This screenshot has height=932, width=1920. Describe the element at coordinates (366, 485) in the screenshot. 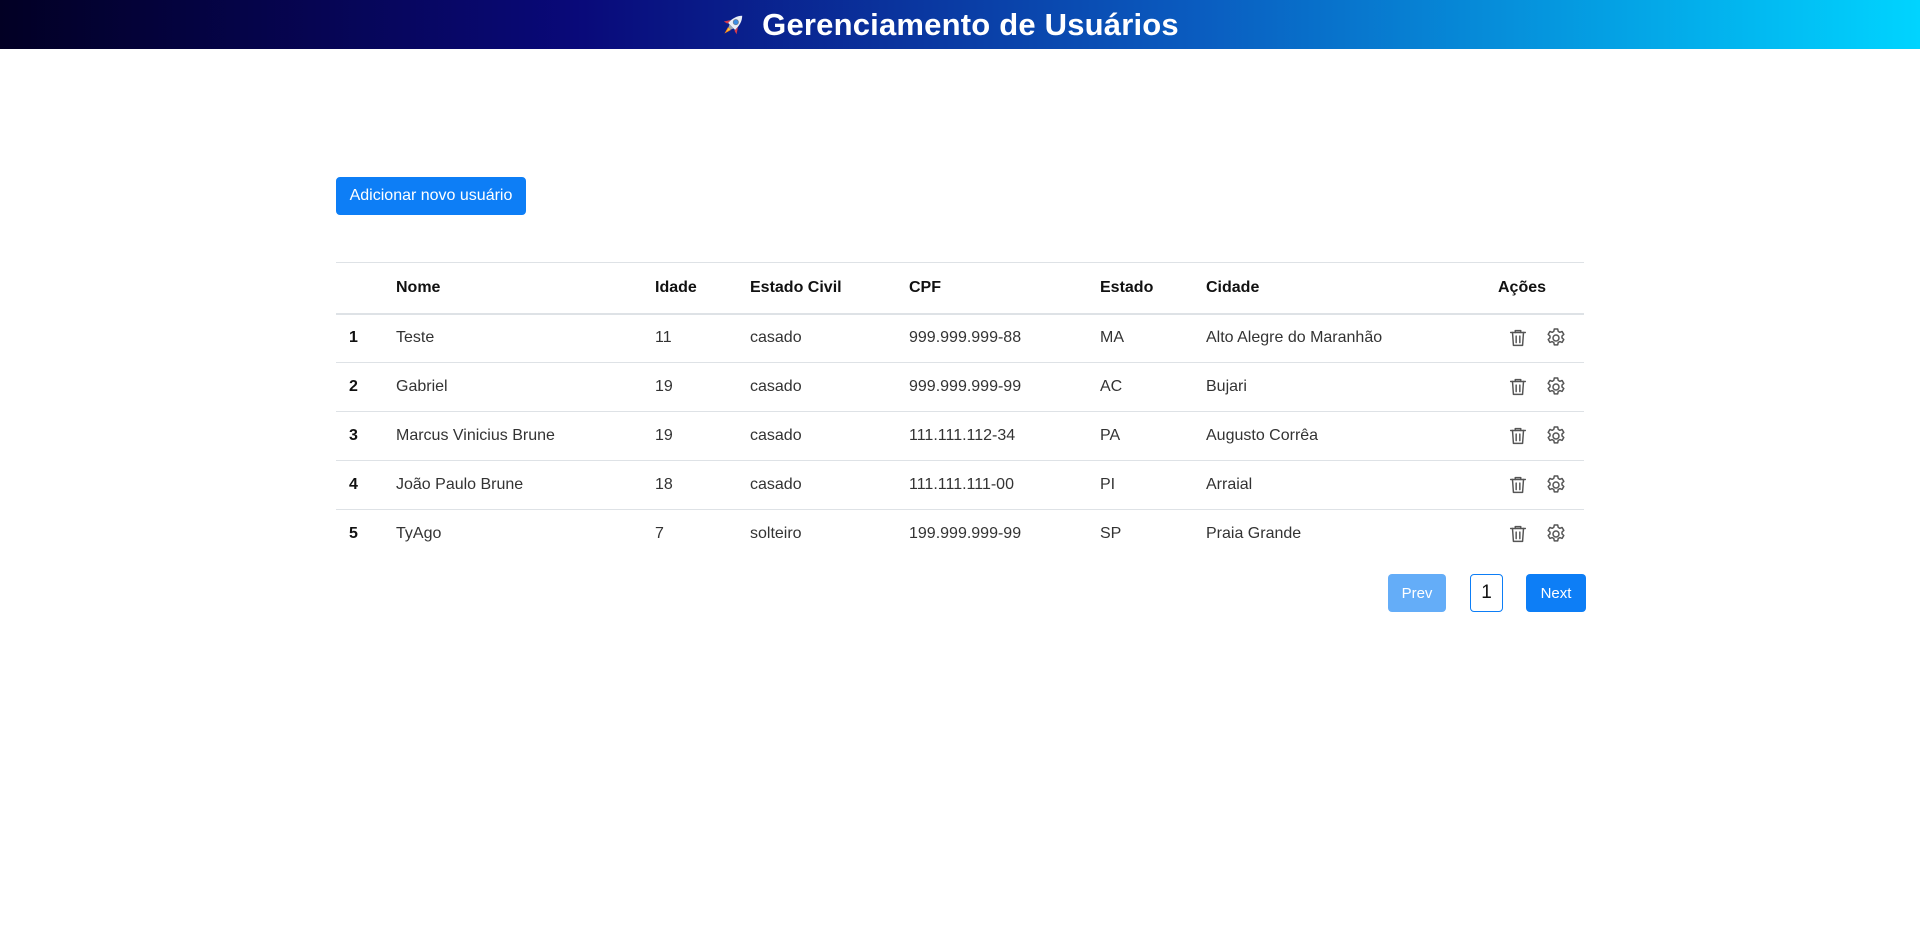

I see `row-index: 4` at that location.